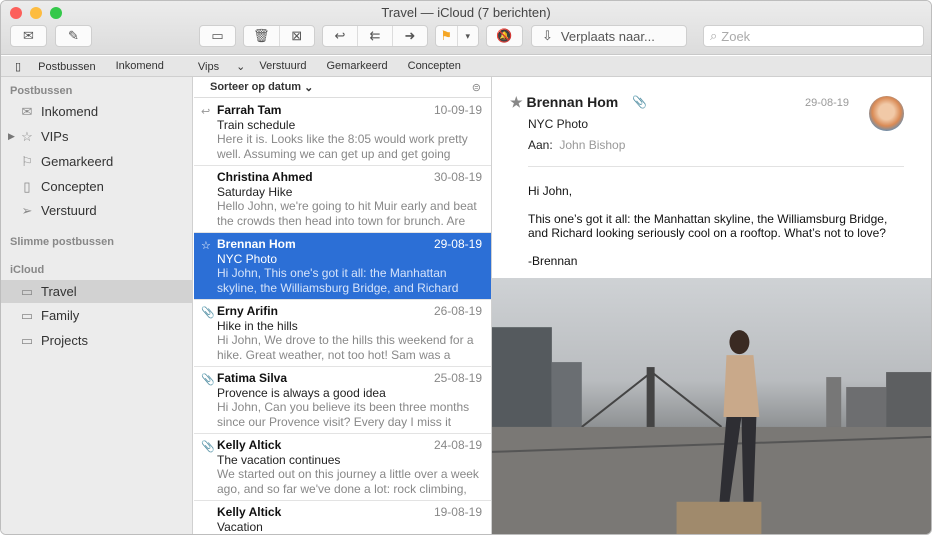 The image size is (934, 535). I want to click on get-mail-button: ✉, so click(28, 36).